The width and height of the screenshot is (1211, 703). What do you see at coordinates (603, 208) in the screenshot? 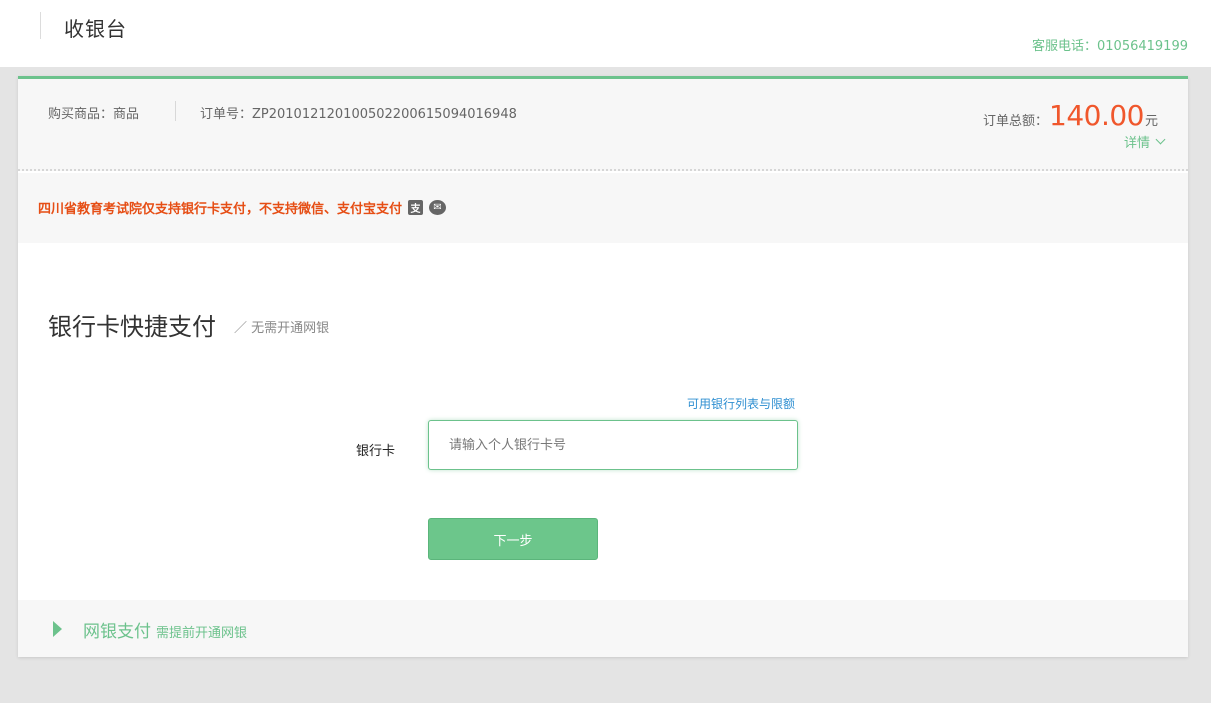
I see `payment-notice: 四川省教育考试院仅支持银行卡支付，不支持微信、支付宝支付 支 ✉` at bounding box center [603, 208].